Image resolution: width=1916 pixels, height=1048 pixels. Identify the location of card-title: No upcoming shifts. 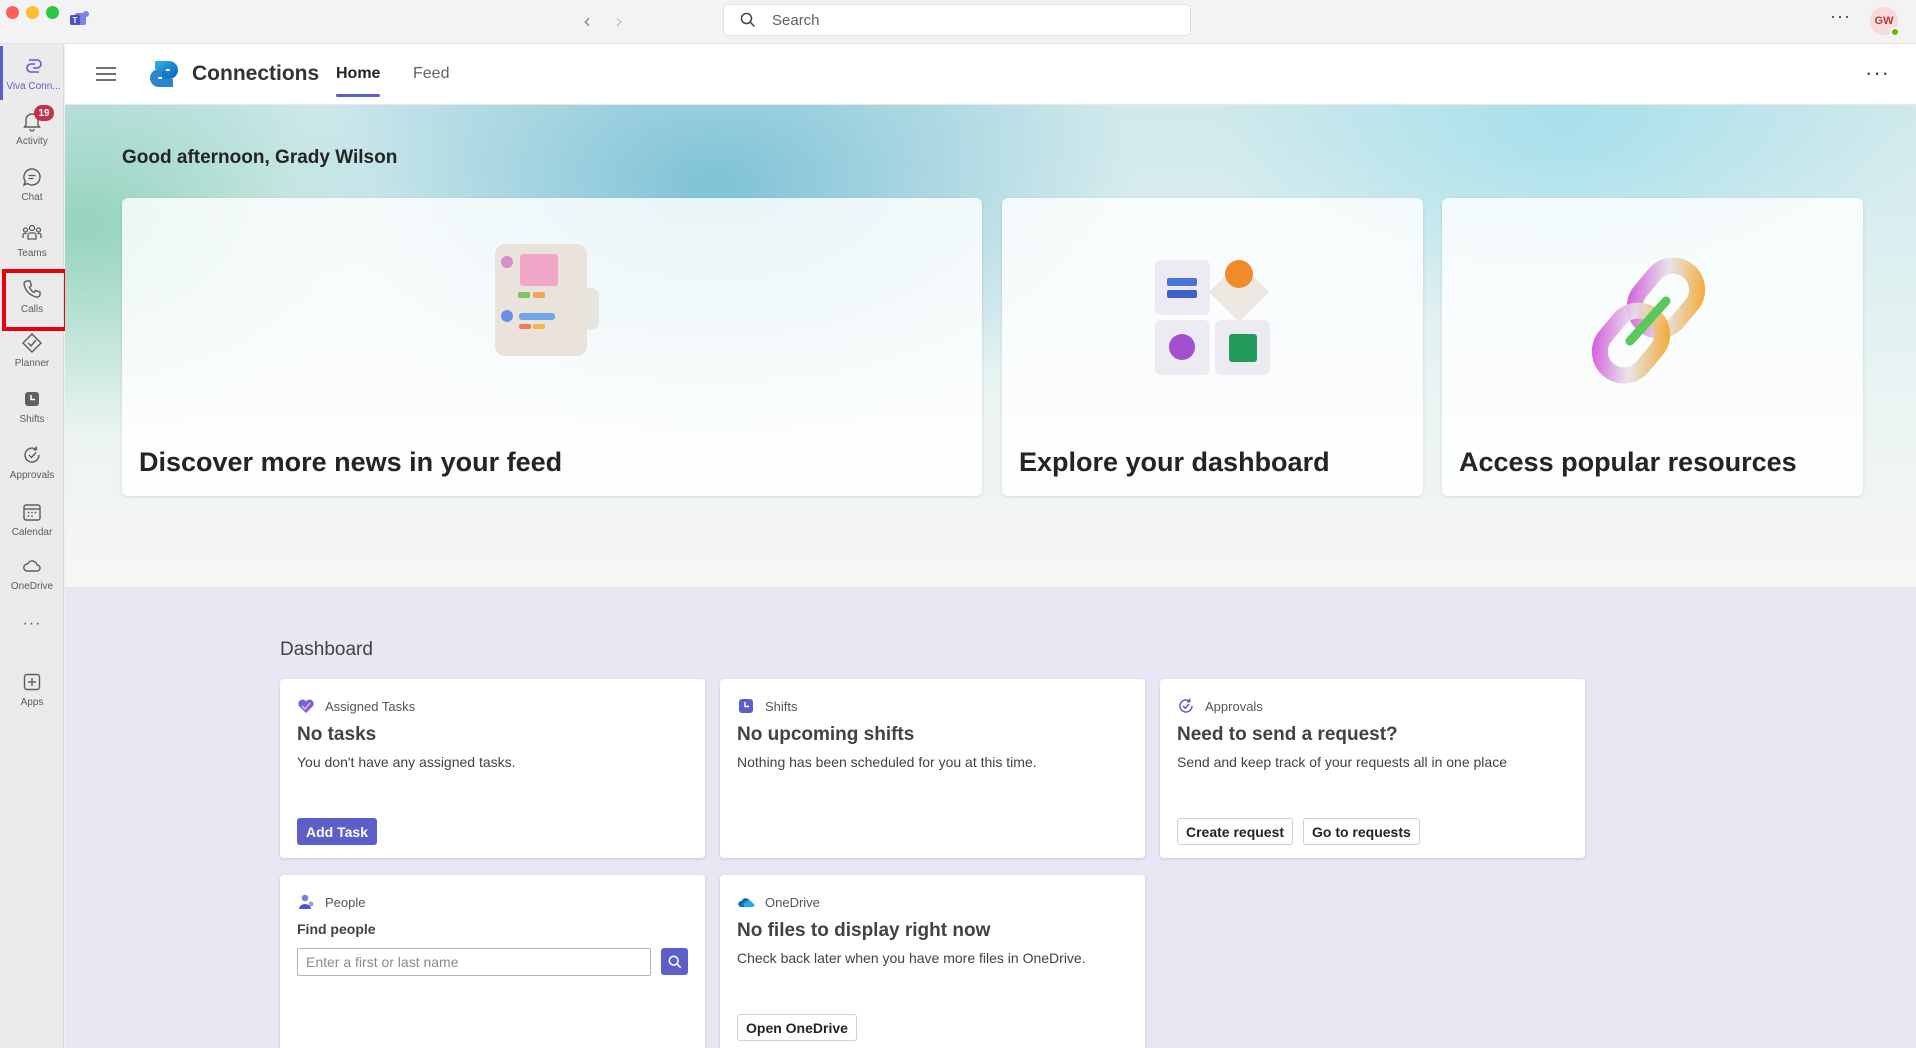
(826, 734).